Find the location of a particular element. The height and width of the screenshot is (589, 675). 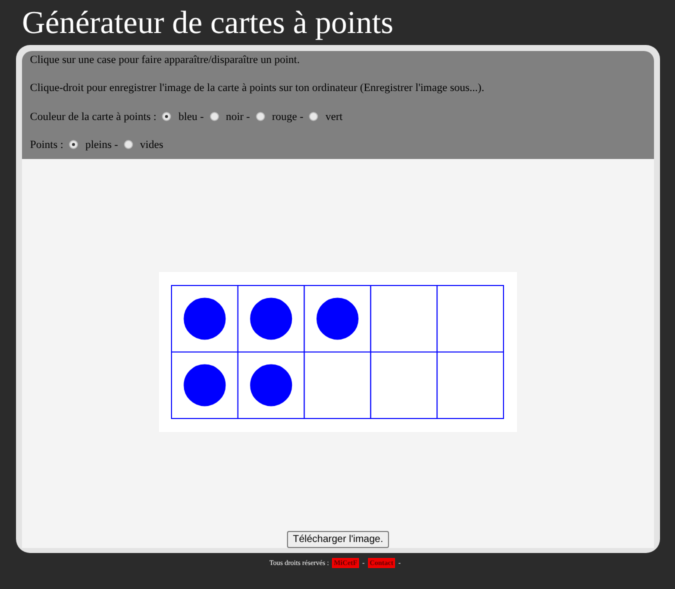

page-title: Générateur de cartes à points is located at coordinates (207, 22).